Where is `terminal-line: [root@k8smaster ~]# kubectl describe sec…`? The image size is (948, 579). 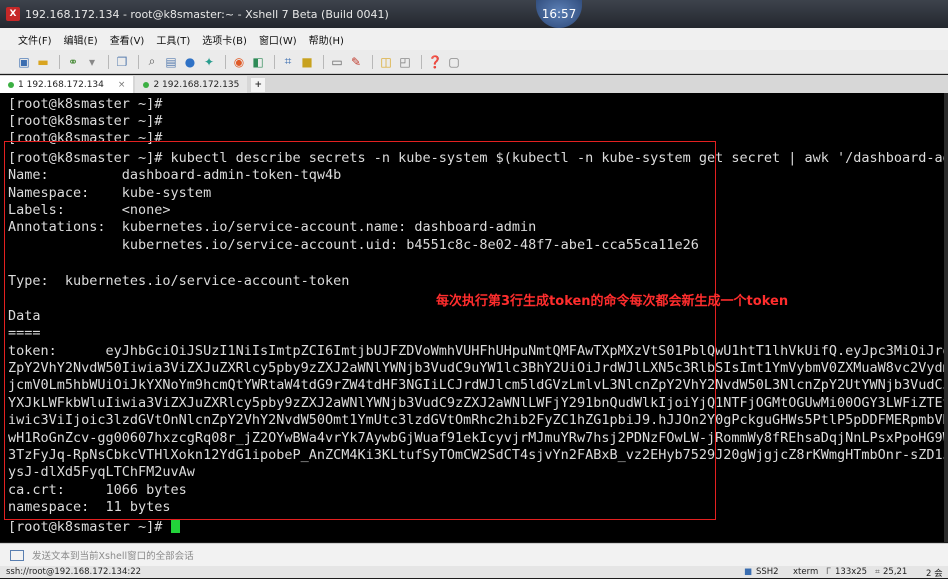 terminal-line: [root@k8smaster ~]# kubectl describe sec… is located at coordinates (478, 158).